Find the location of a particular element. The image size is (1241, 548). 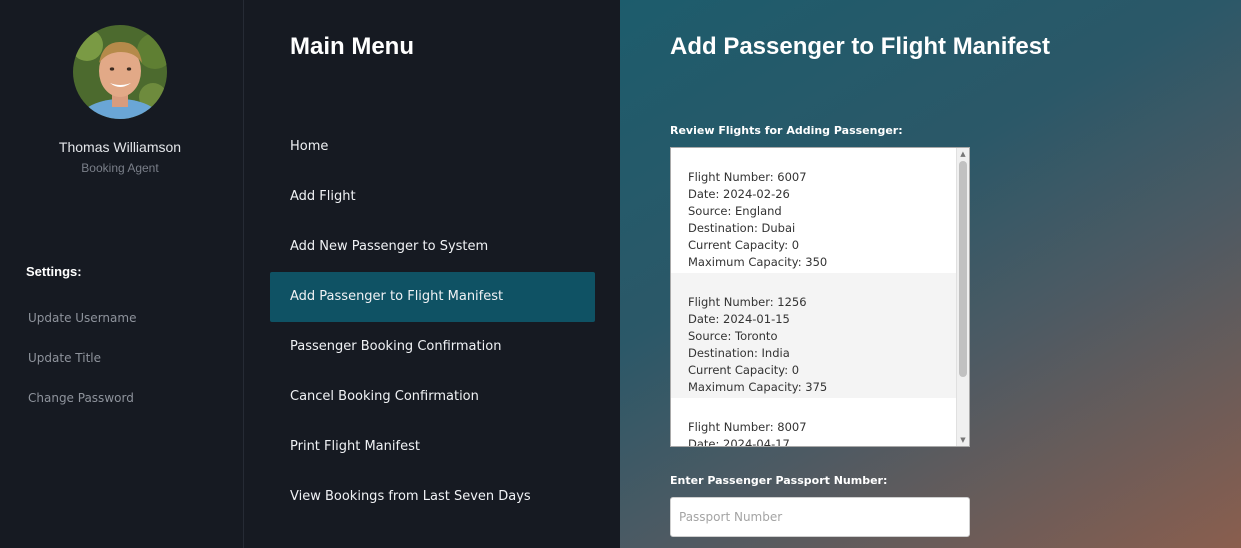

flight-max-capacity: Maximum Capacity: 375 is located at coordinates (758, 387).